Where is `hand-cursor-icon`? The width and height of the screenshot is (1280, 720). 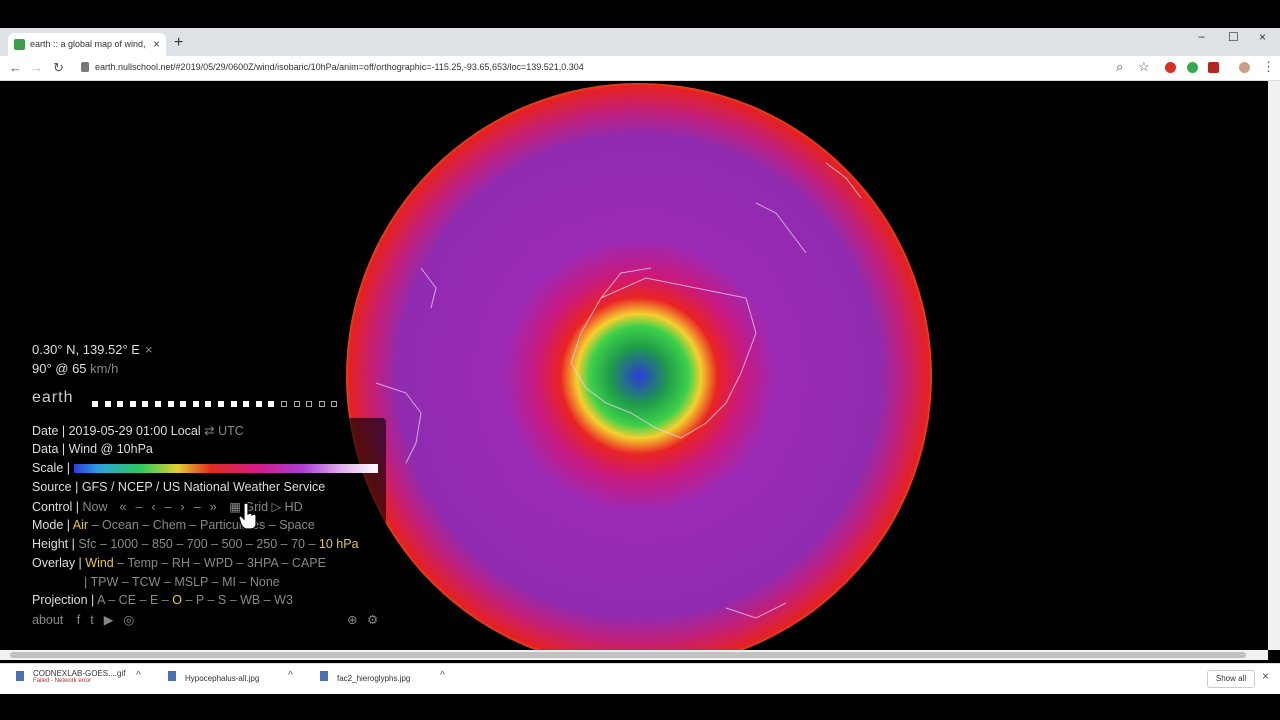 hand-cursor-icon is located at coordinates (247, 516).